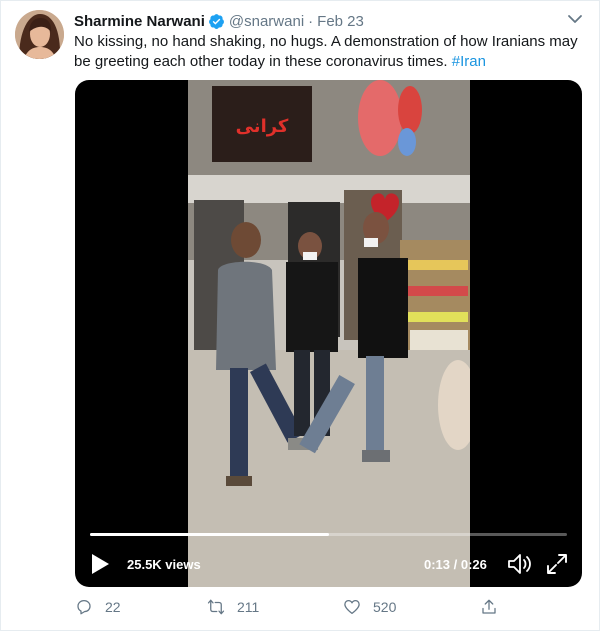 The height and width of the screenshot is (631, 600). I want to click on author-name: Sharmine Narwani, so click(139, 21).